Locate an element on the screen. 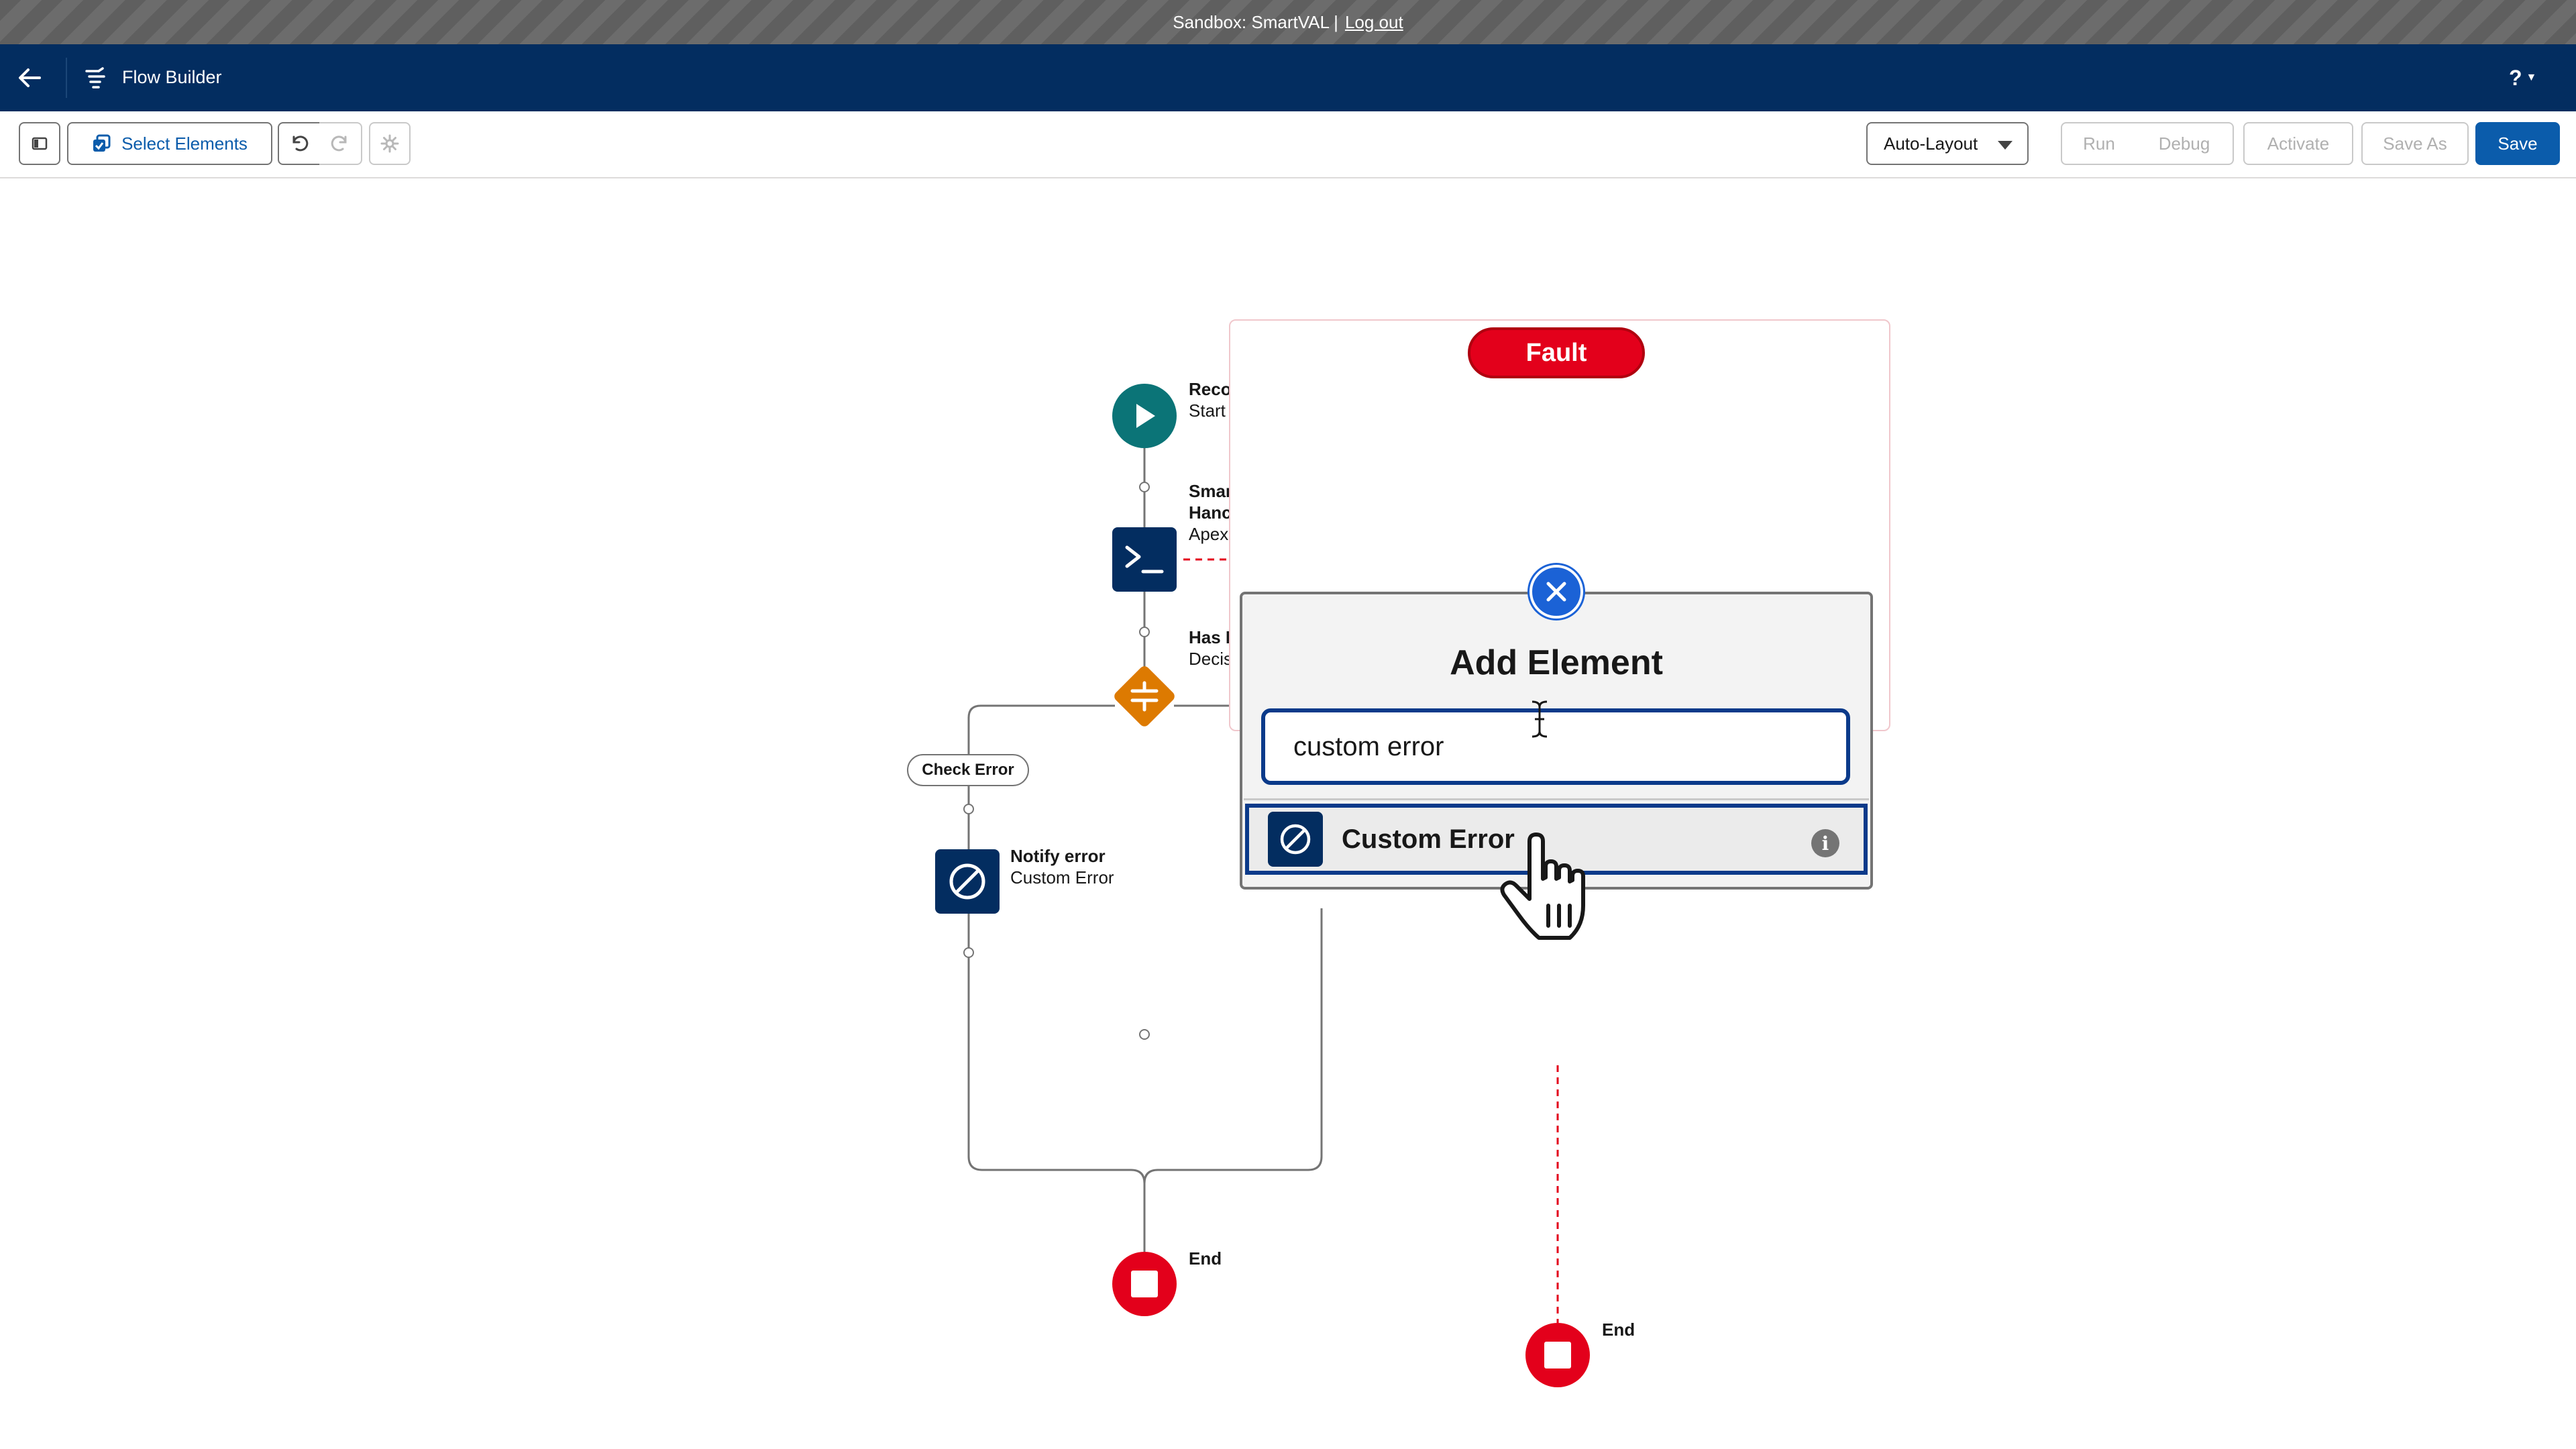  end-node is located at coordinates (1144, 1284).